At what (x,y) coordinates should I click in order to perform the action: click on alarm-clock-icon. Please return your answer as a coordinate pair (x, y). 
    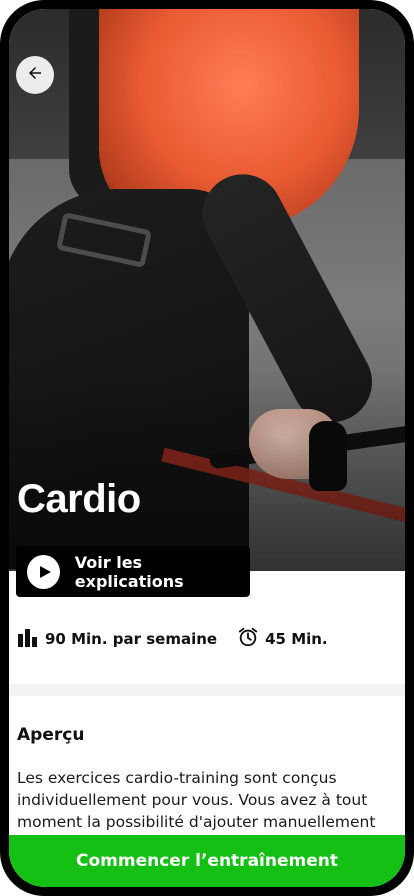
    Looking at the image, I should click on (251, 639).